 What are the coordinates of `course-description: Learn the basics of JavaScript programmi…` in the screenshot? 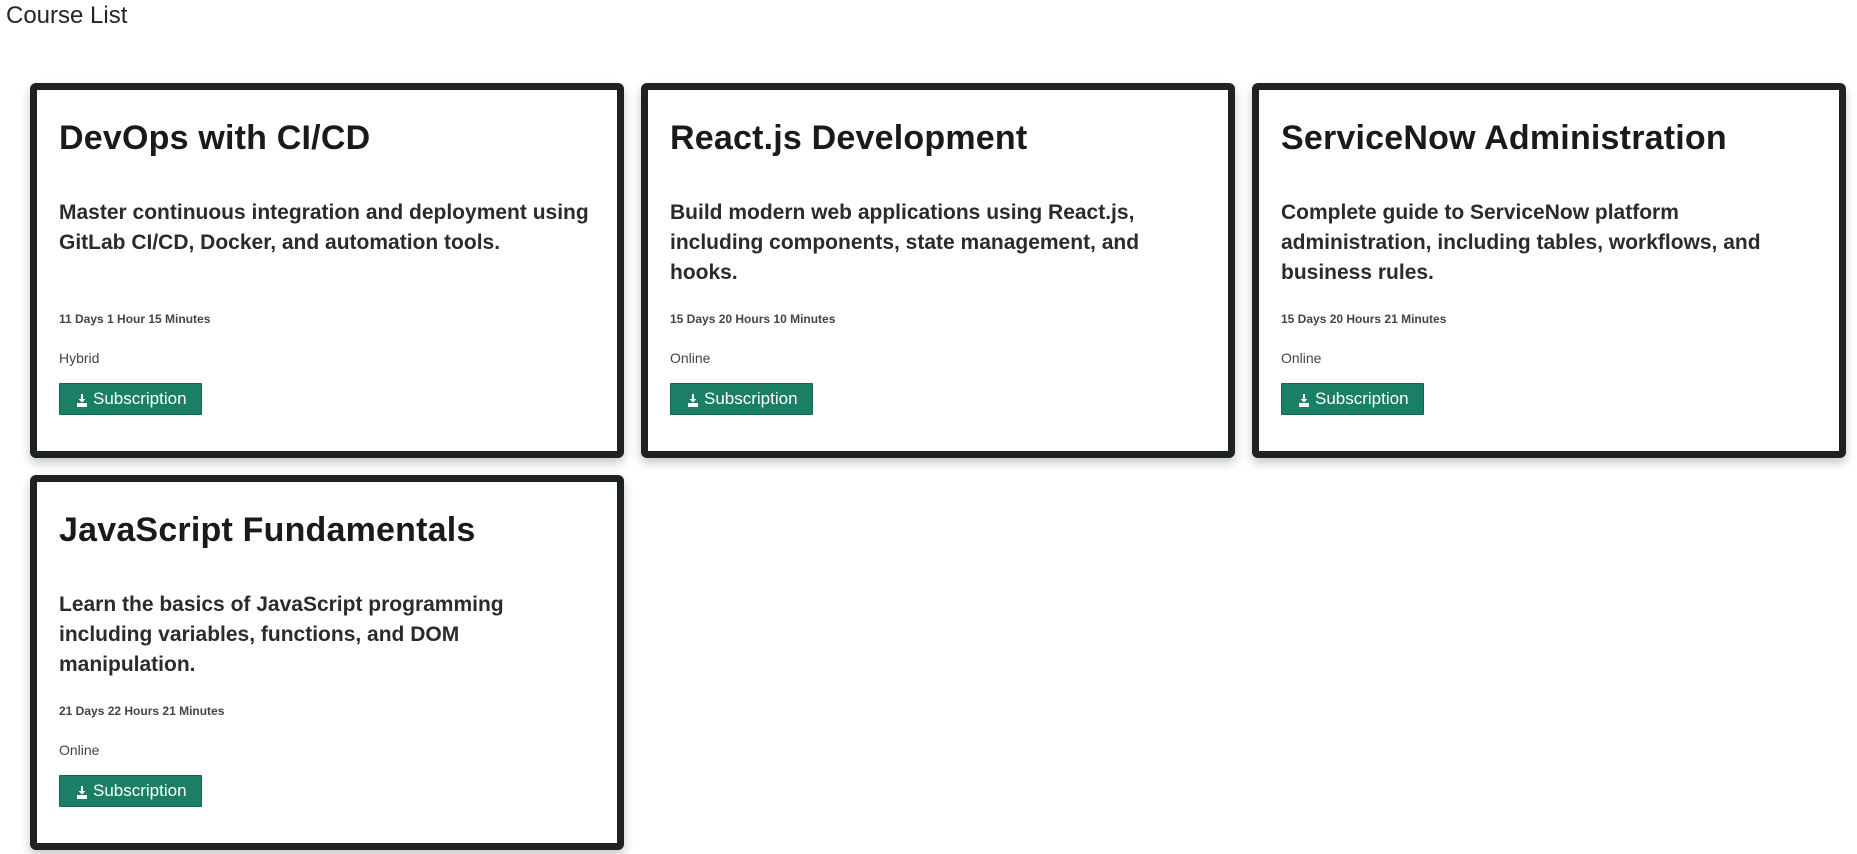 It's located at (281, 634).